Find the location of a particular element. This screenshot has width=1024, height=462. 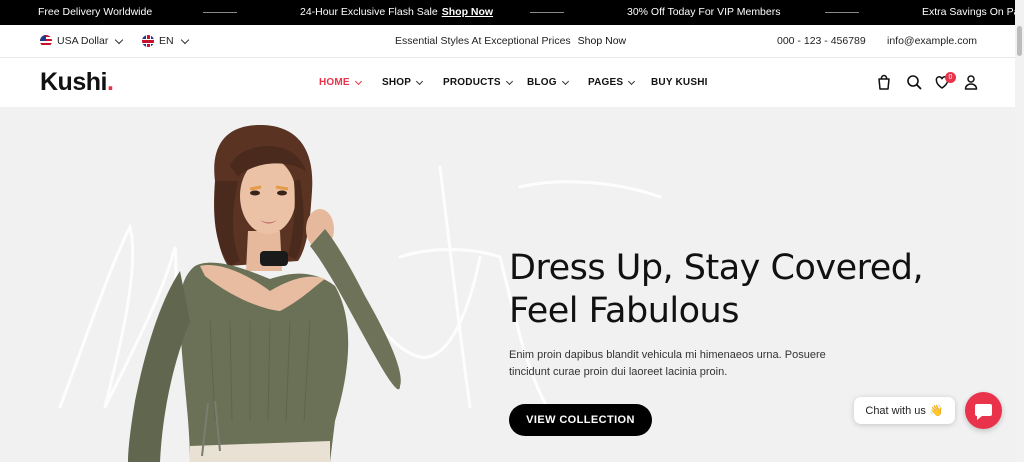

chat-icon is located at coordinates (983, 412).